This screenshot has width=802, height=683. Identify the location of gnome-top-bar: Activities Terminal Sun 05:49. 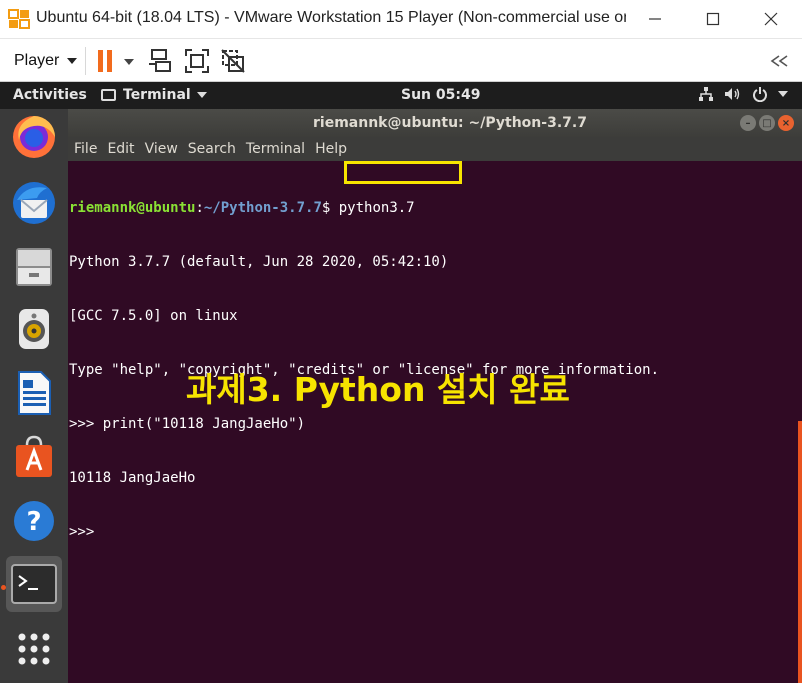
(401, 95).